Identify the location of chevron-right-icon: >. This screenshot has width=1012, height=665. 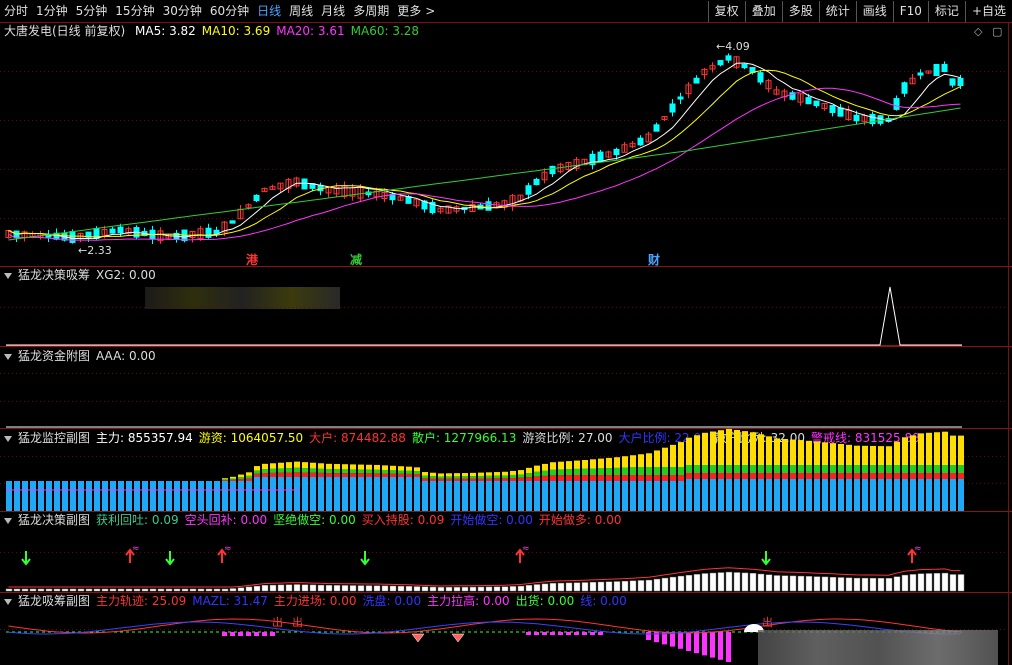
(432, 11).